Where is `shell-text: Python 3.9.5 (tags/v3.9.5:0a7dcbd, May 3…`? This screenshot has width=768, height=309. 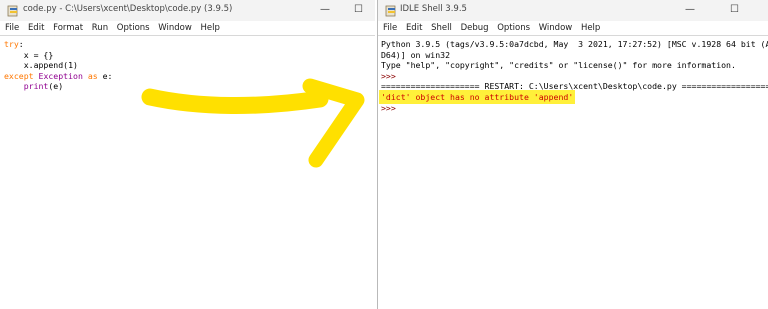
shell-text: Python 3.9.5 (tags/v3.9.5:0a7dcbd, May 3… is located at coordinates (574, 76).